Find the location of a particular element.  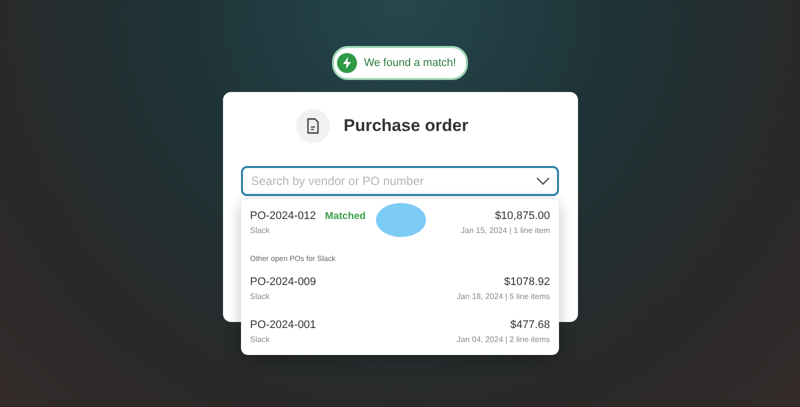

po-number: PO-2024-001 is located at coordinates (283, 325).